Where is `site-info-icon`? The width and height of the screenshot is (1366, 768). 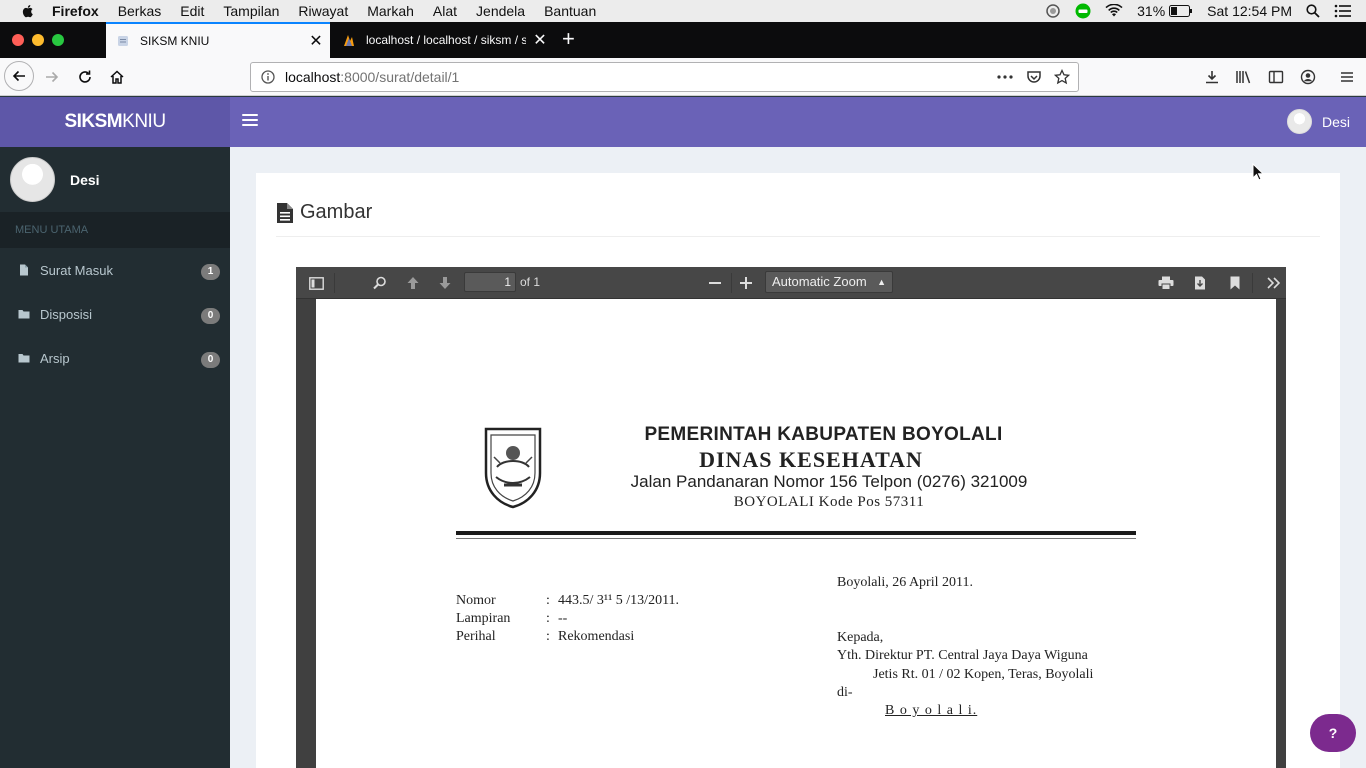
site-info-icon is located at coordinates (268, 77).